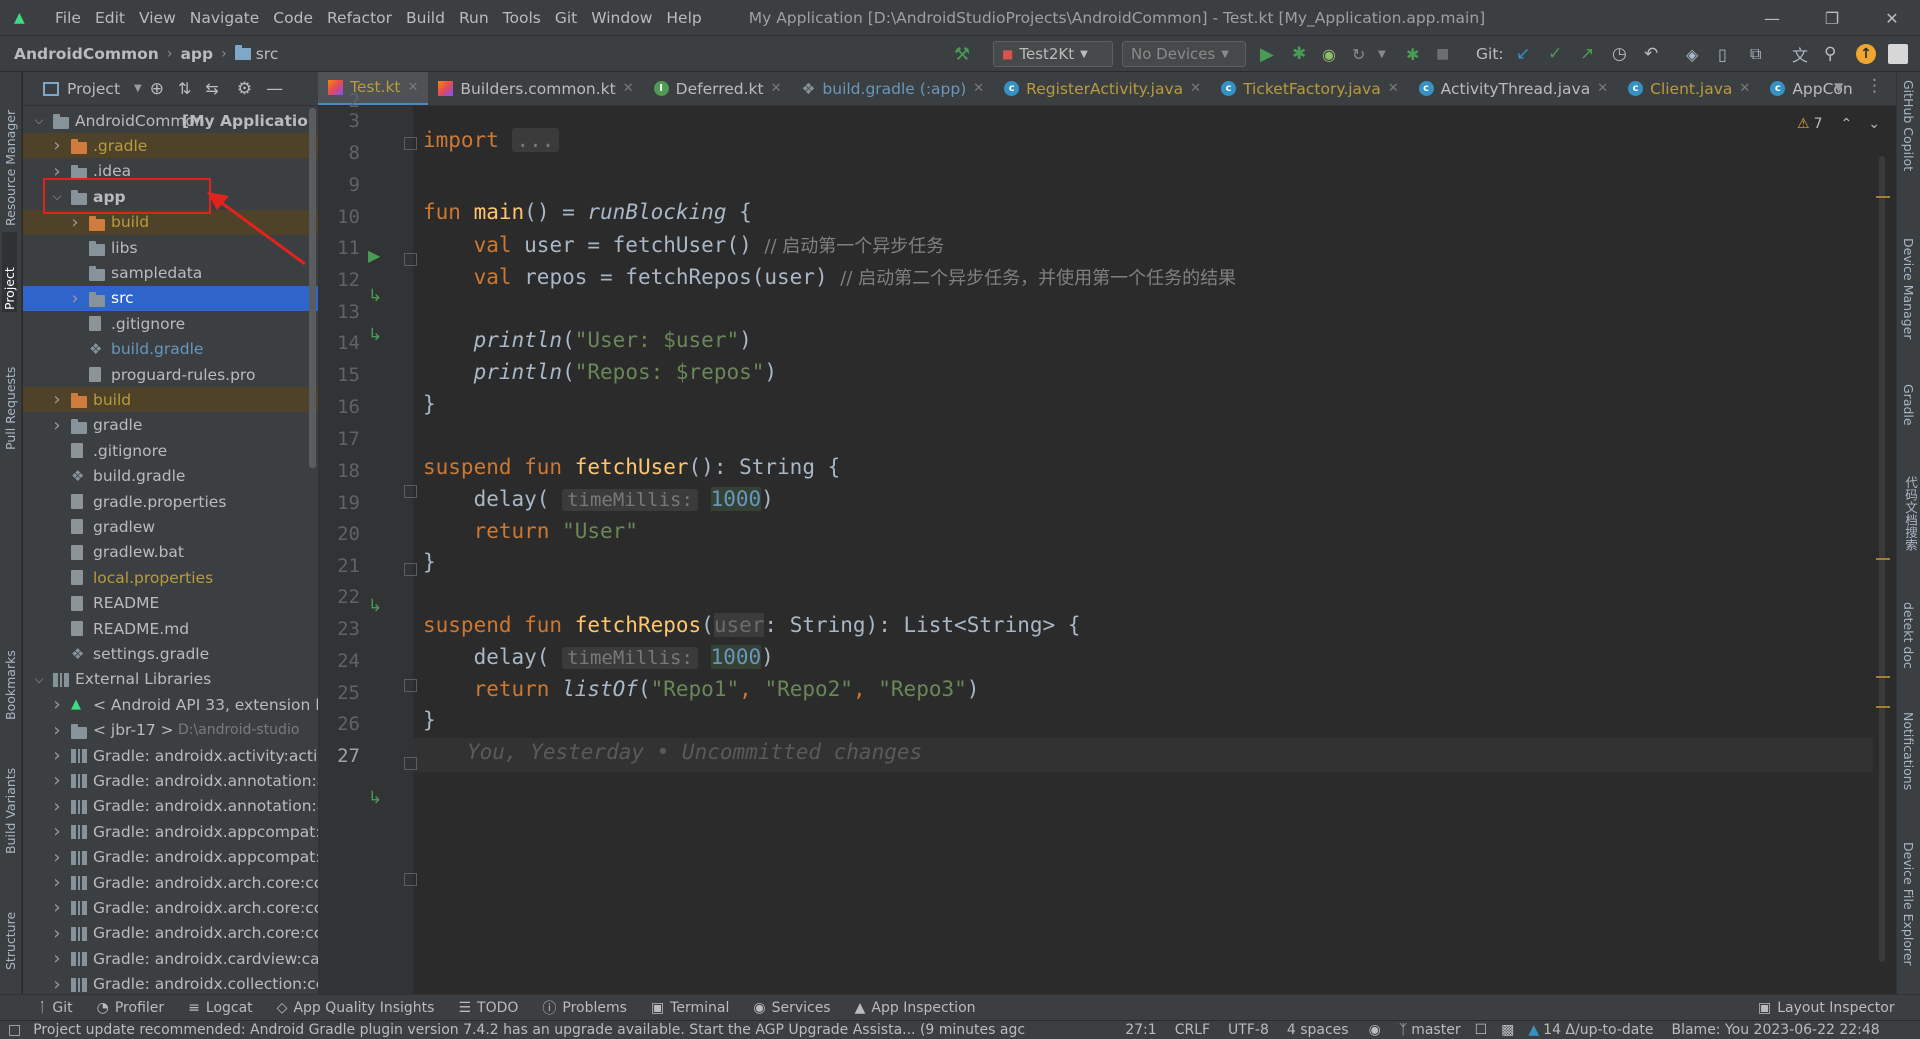 The height and width of the screenshot is (1039, 1920). I want to click on editor-tab: c ActivityThread.java ✕, so click(1513, 88).